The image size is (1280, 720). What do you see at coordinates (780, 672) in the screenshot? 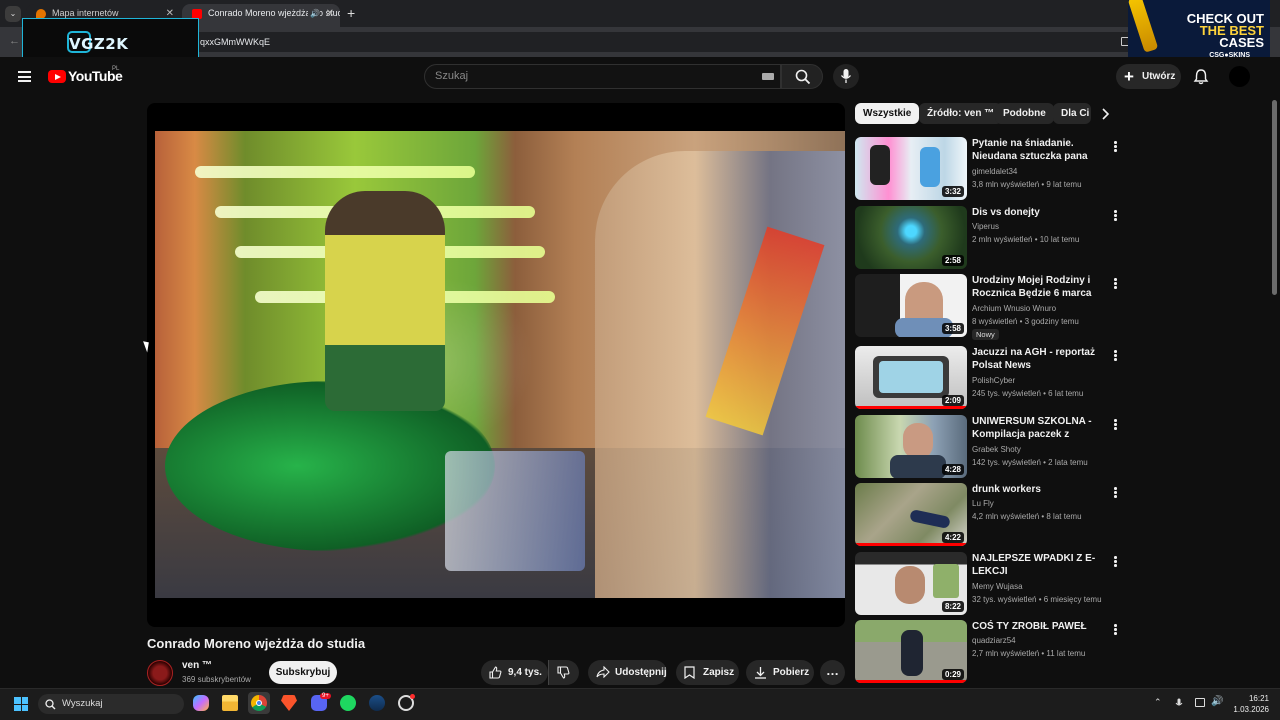
I see `download-button: Pobierz` at bounding box center [780, 672].